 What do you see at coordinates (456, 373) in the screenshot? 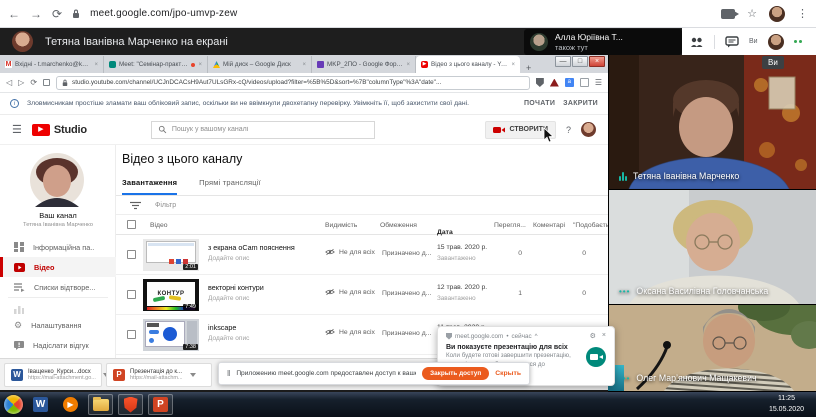
I see `stop-sharing-button: Закрыть доступ` at bounding box center [456, 373].